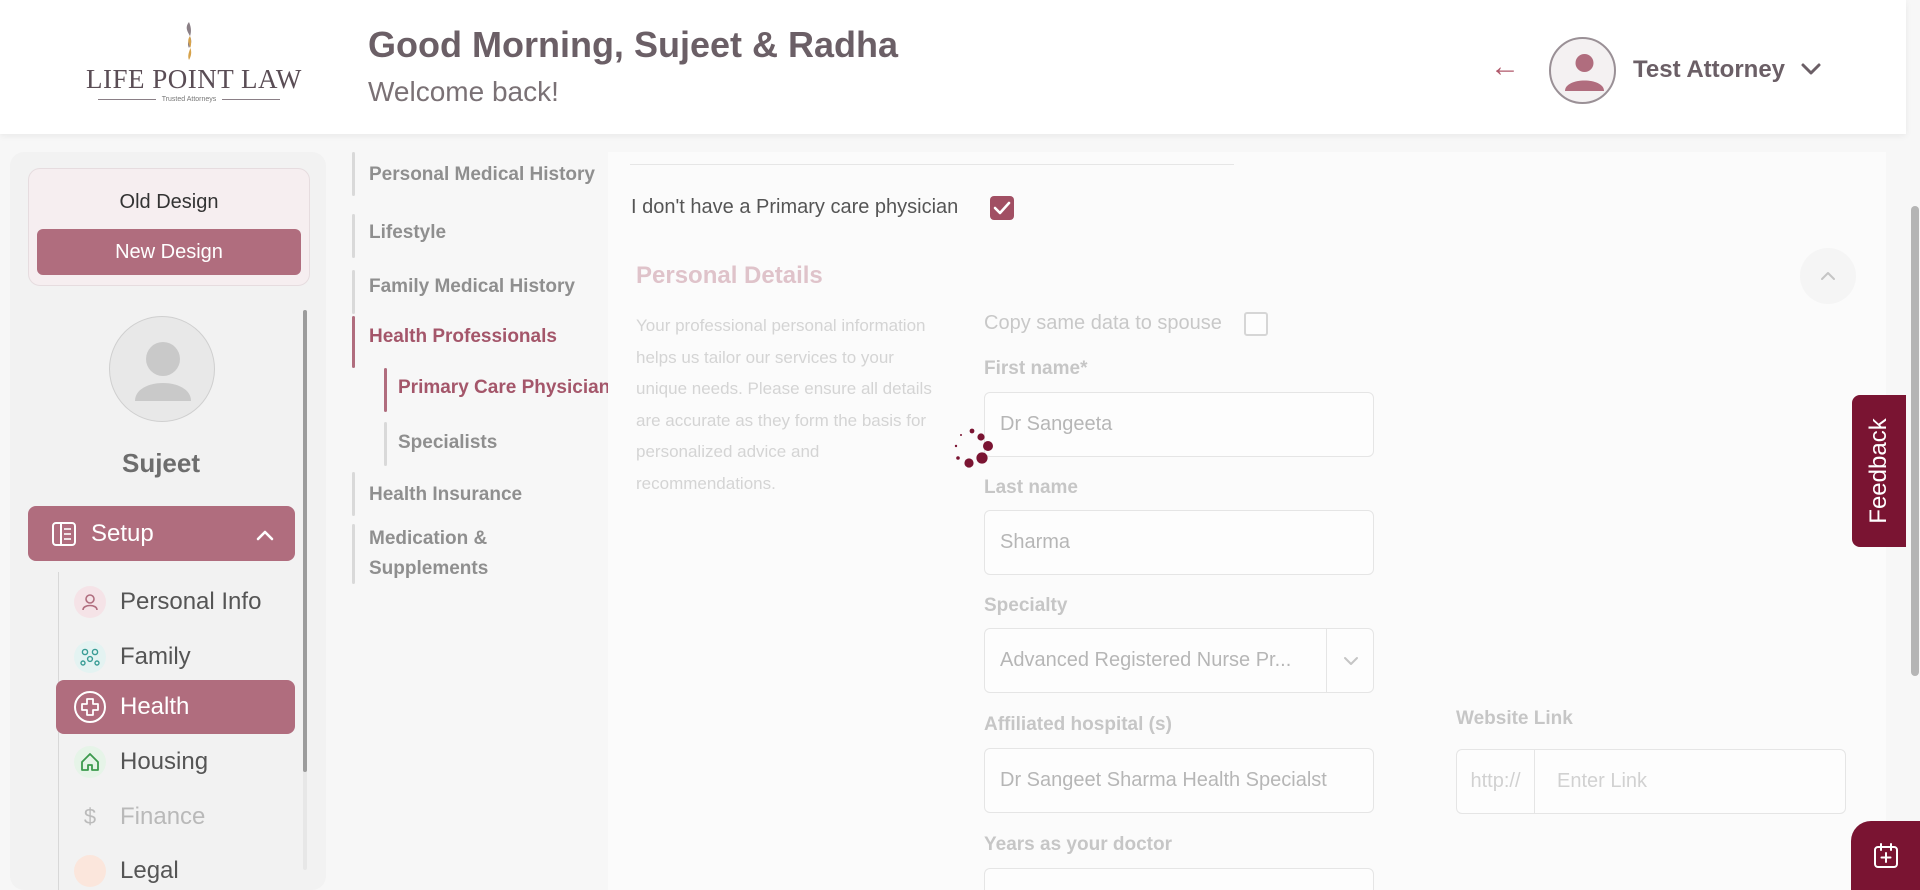  What do you see at coordinates (90, 602) in the screenshot?
I see `person-icon` at bounding box center [90, 602].